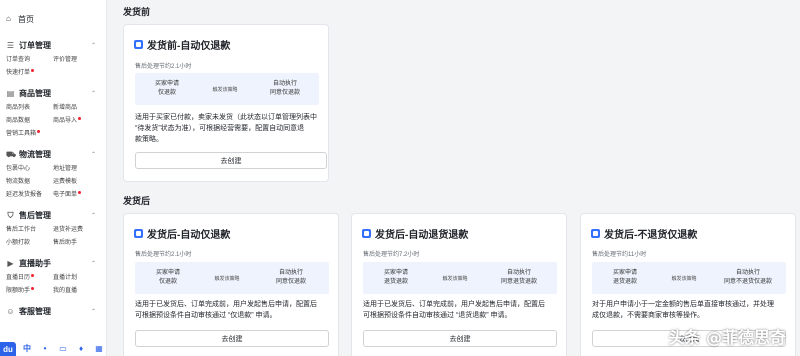 This screenshot has height=356, width=800. I want to click on desc-line: 适用于买家已付款，卖家未发货（此状态以订单管理列表中, so click(226, 117).